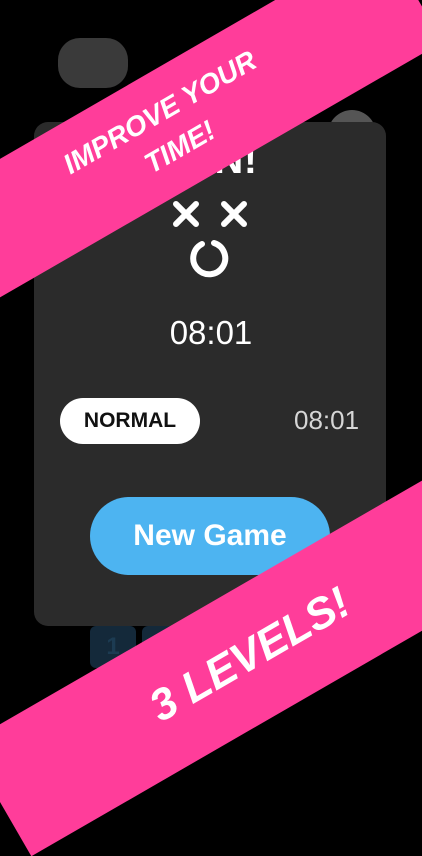 The width and height of the screenshot is (422, 856). What do you see at coordinates (327, 420) in the screenshot?
I see `level-best-time: 08:01` at bounding box center [327, 420].